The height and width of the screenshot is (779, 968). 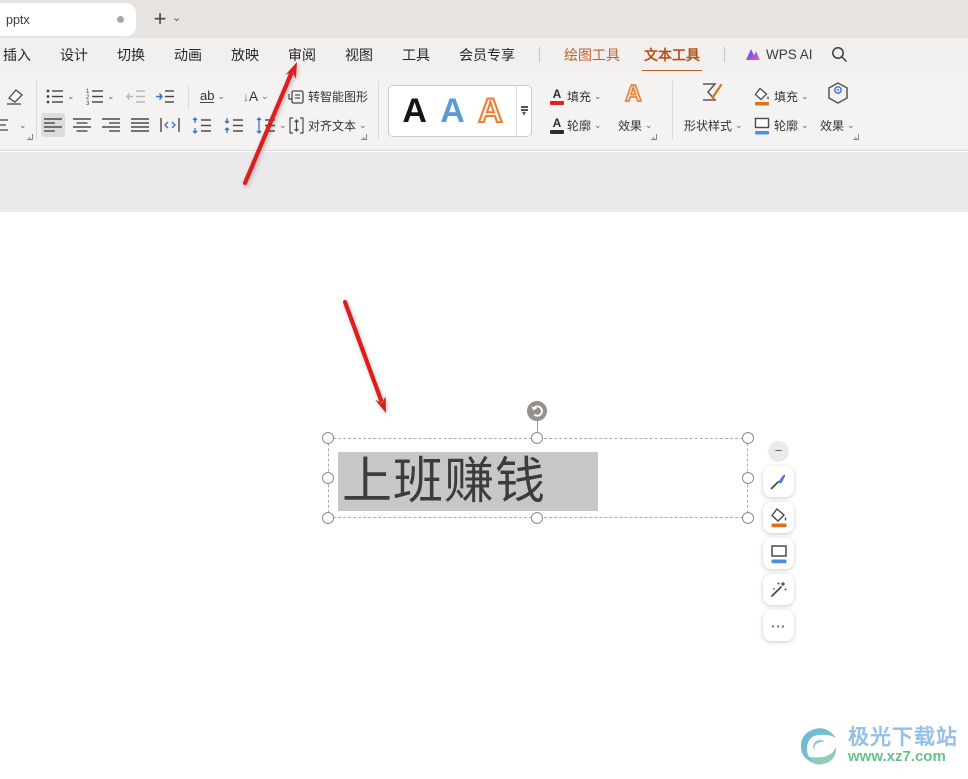 I want to click on bullet-list-icon, so click(x=54, y=96).